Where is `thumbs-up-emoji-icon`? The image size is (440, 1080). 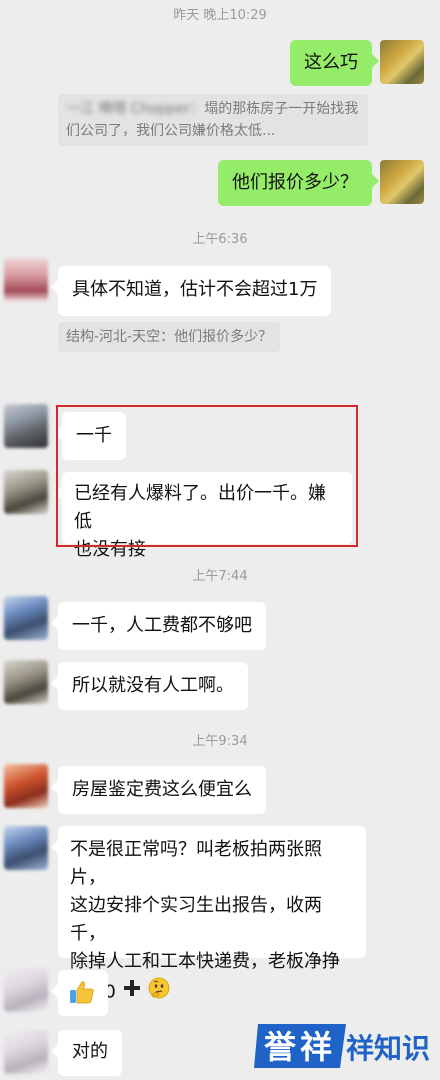
thumbs-up-emoji-icon is located at coordinates (82, 996).